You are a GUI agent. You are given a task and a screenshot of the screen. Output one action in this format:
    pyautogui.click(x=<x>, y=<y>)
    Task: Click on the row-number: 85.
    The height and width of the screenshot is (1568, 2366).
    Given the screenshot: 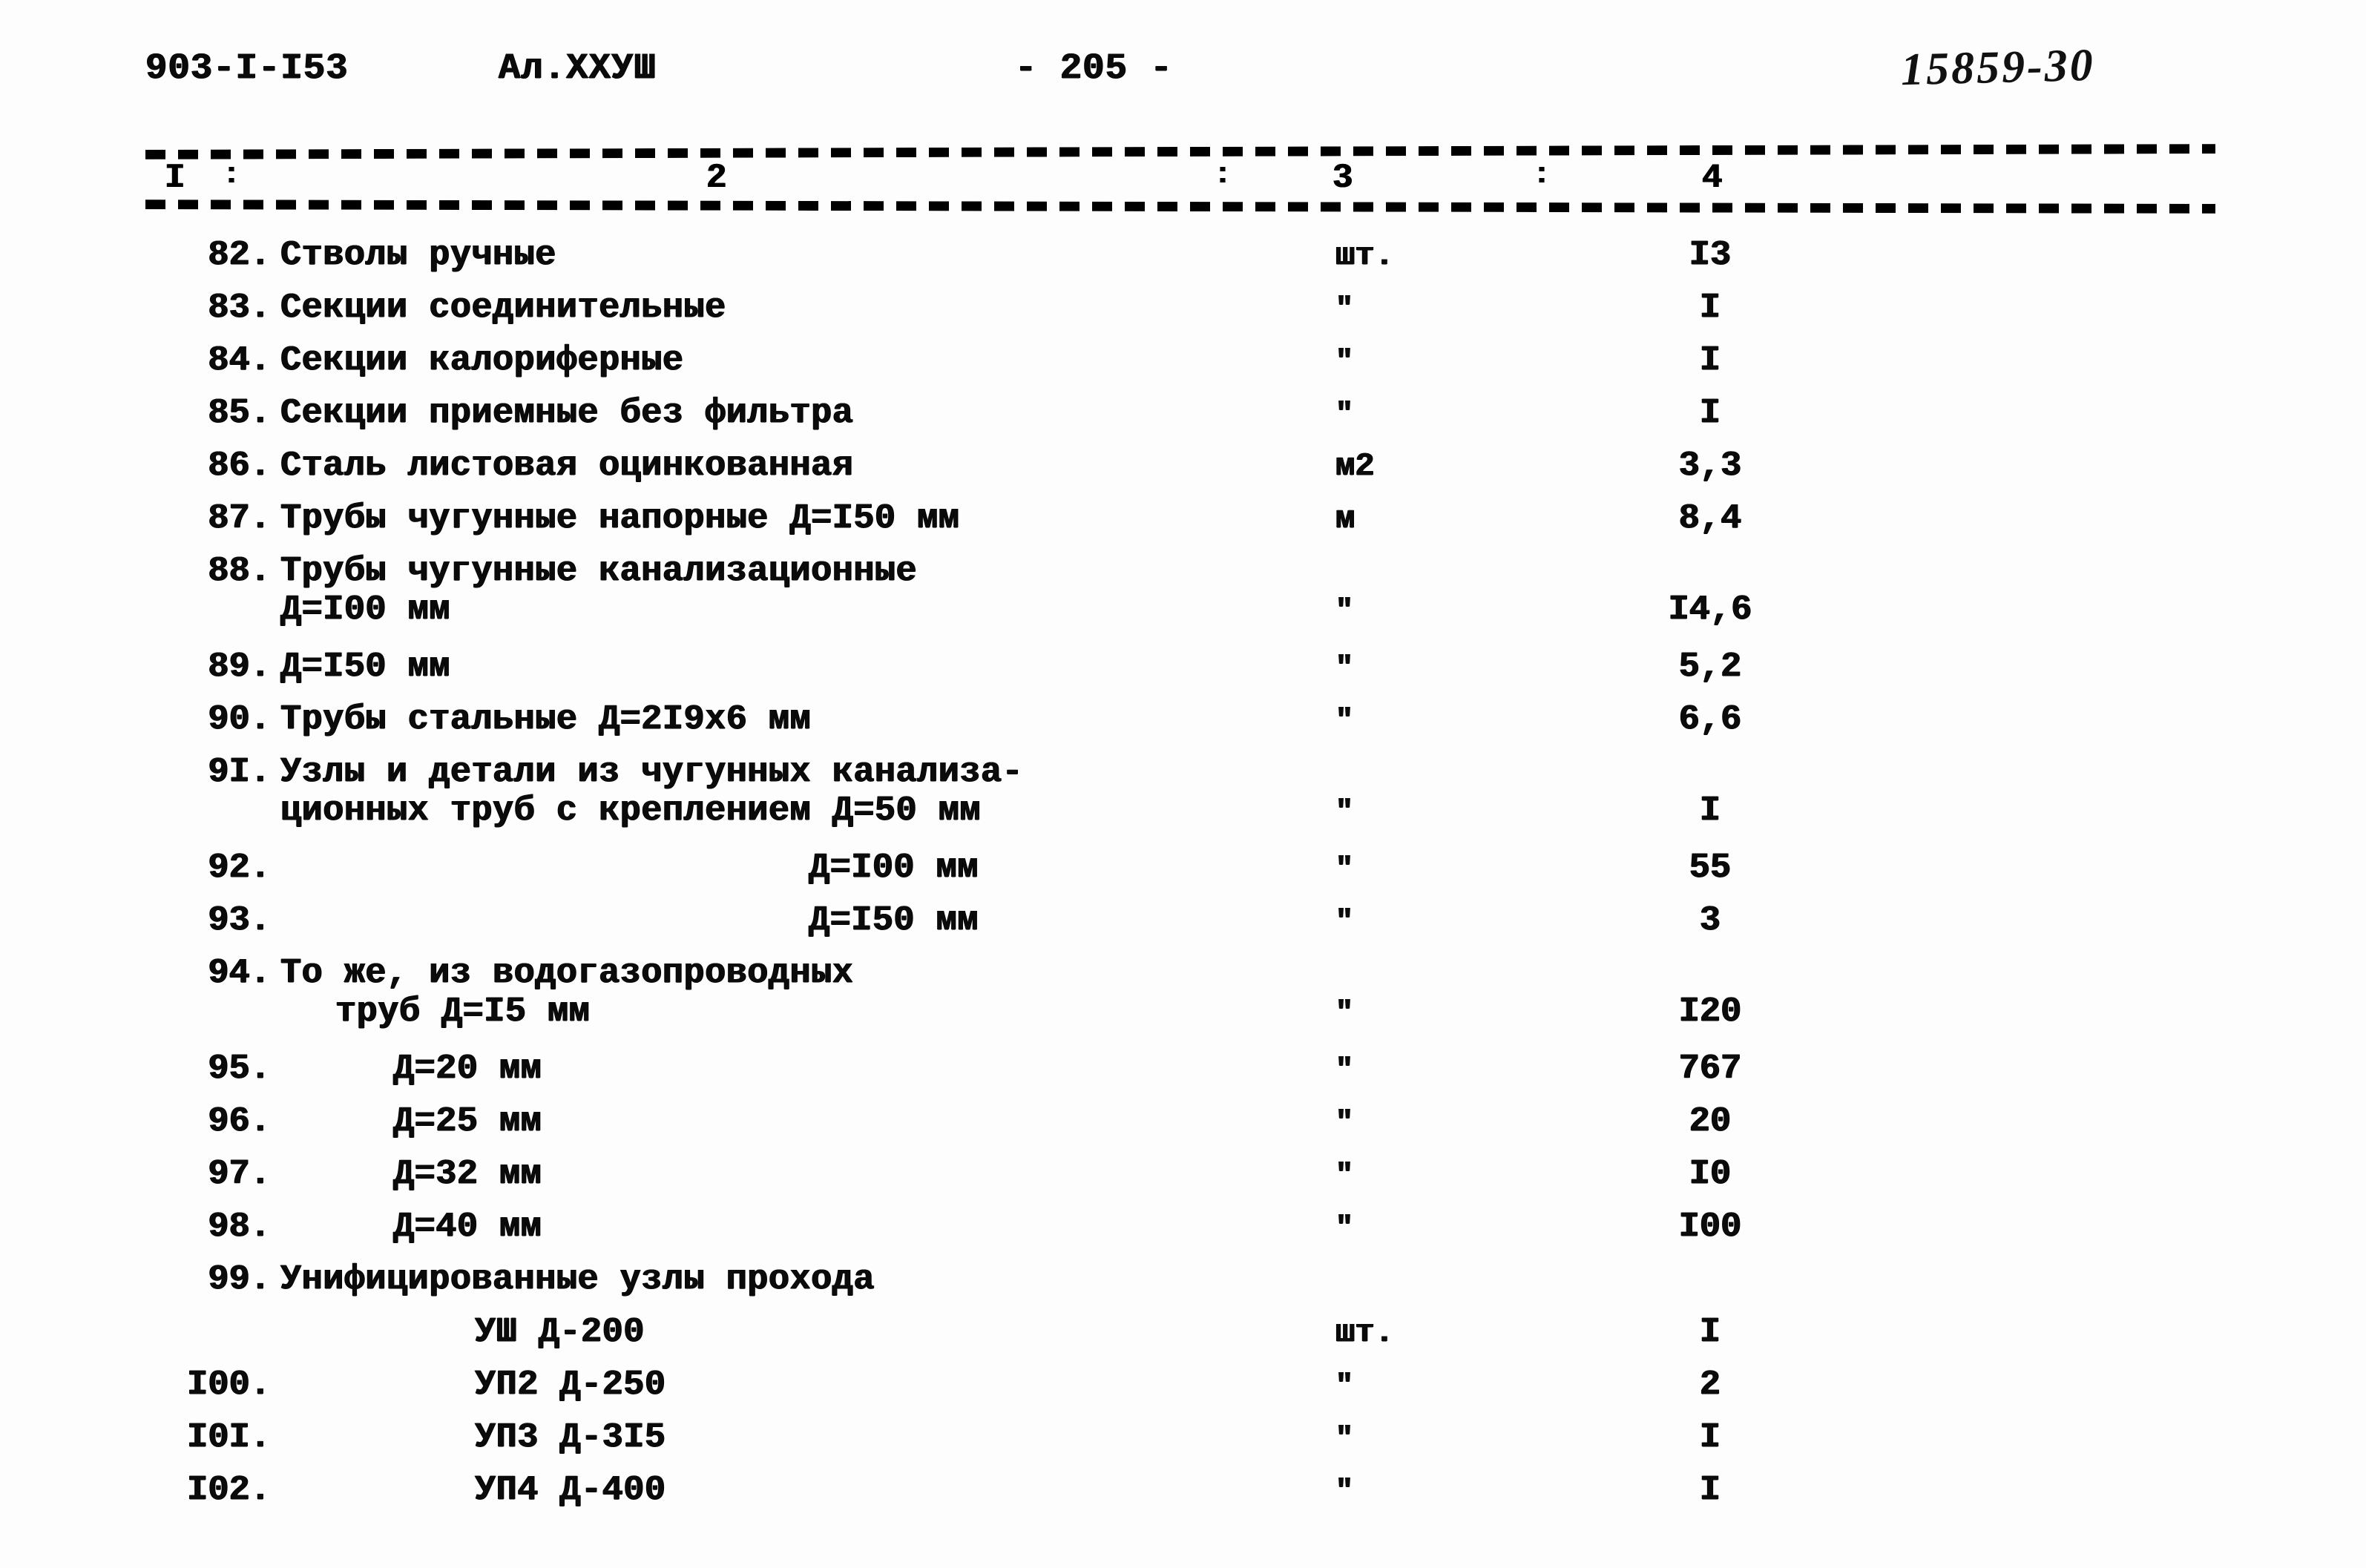 What is the action you would take?
    pyautogui.click(x=239, y=414)
    